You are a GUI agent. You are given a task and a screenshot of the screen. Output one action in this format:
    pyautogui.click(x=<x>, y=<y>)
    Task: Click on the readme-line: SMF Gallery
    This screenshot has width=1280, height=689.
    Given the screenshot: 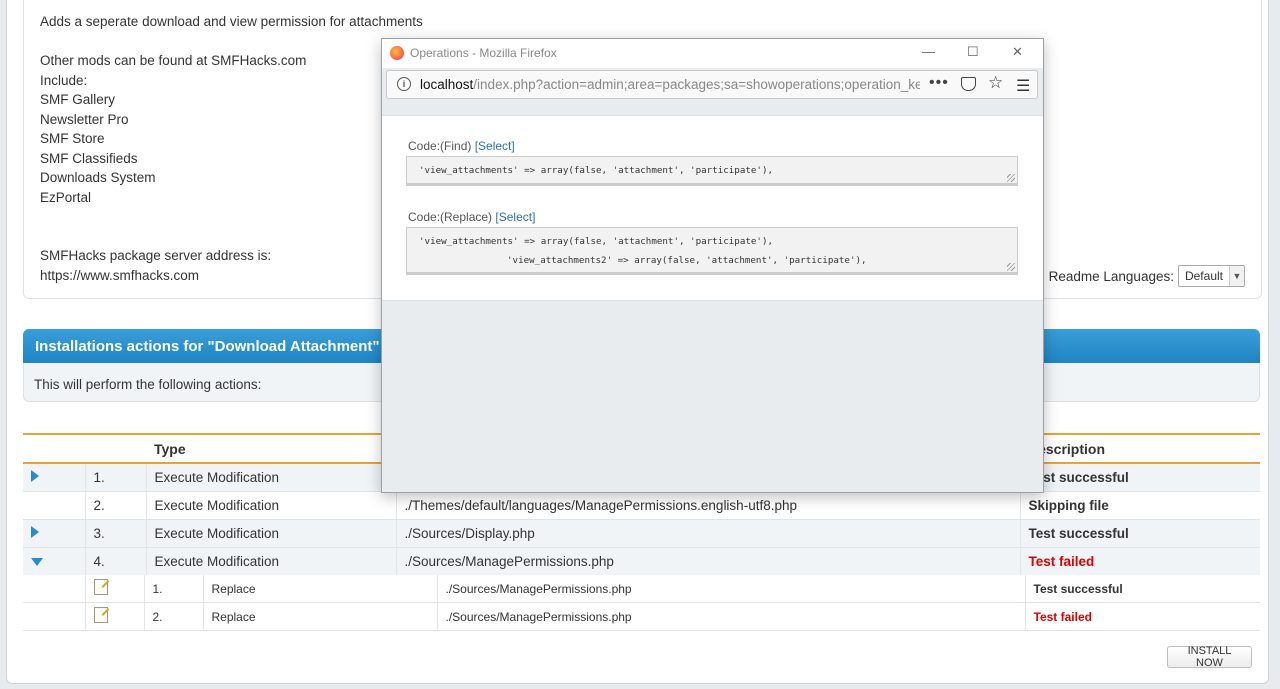 What is the action you would take?
    pyautogui.click(x=78, y=99)
    